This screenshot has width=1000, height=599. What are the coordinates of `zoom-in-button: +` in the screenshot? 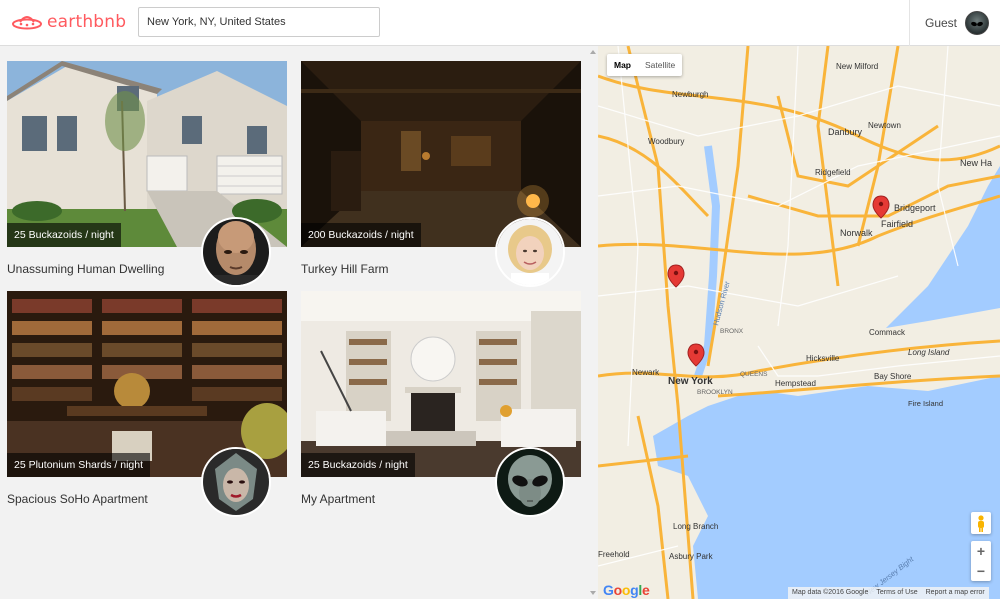 It's located at (981, 551).